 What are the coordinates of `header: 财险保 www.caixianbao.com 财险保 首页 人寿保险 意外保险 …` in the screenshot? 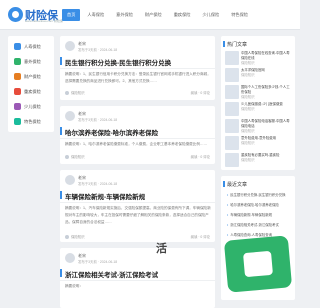 It's located at (150, 15).